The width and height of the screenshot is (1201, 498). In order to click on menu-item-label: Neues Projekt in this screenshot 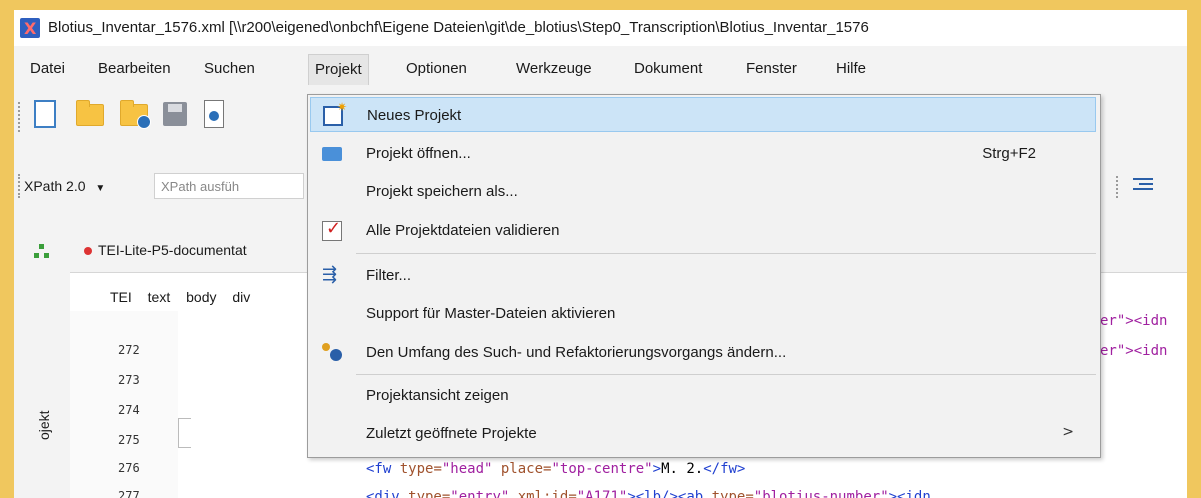, I will do `click(414, 115)`.